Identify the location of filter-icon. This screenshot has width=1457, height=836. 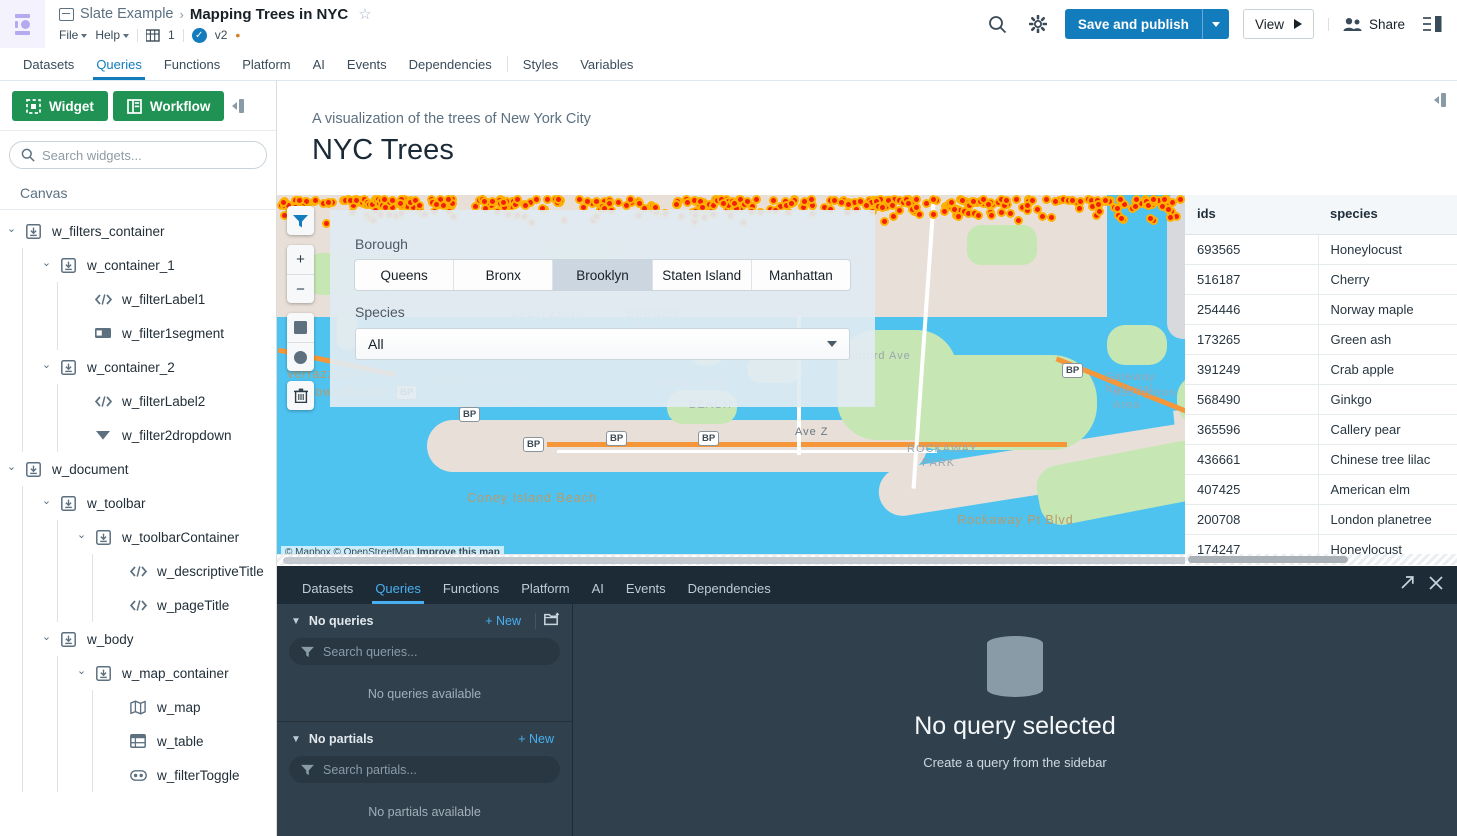
(300, 220).